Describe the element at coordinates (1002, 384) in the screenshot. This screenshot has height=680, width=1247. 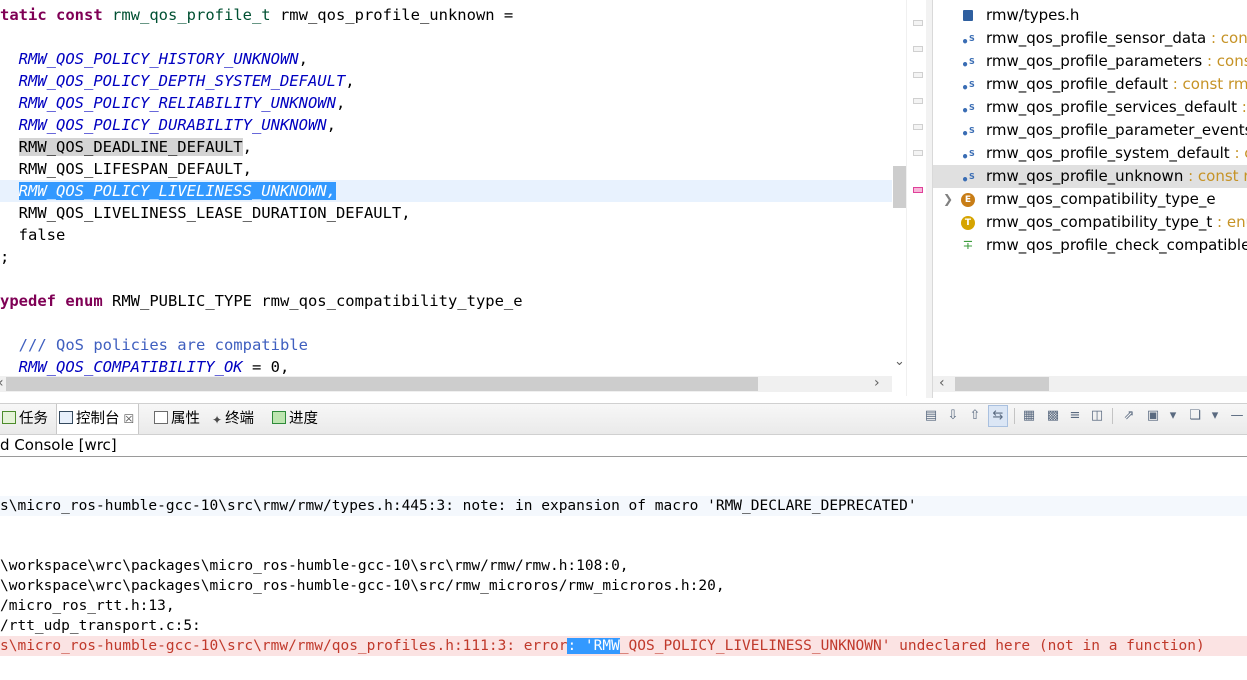
I see `outline-horizontal-scroll-thumb` at that location.